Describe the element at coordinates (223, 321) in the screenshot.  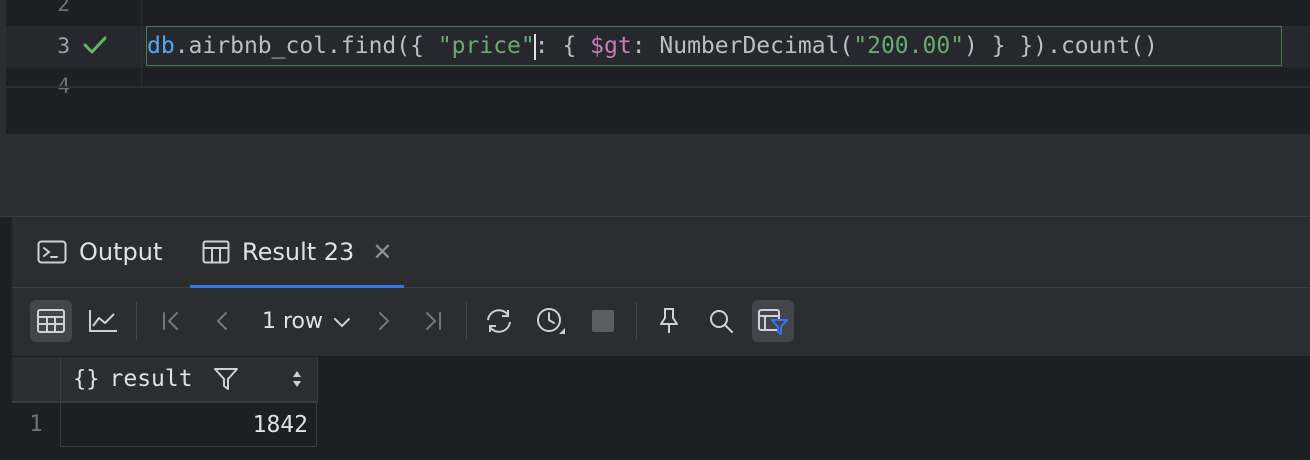
I see `previous-page-button` at that location.